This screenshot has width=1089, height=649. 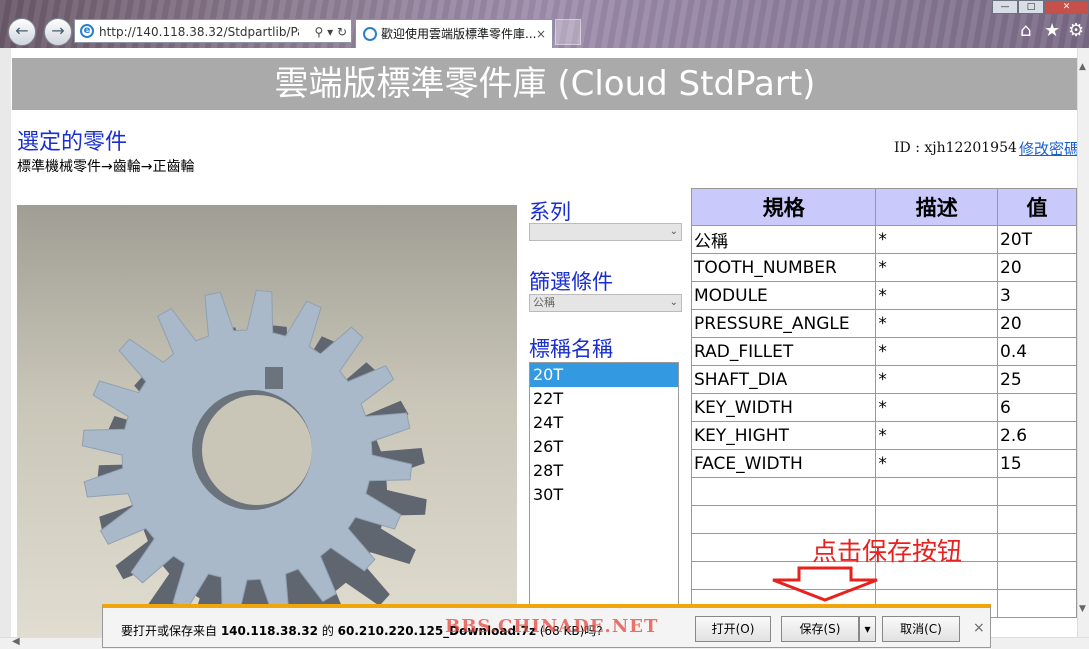 What do you see at coordinates (370, 34) in the screenshot?
I see `ie-icon` at bounding box center [370, 34].